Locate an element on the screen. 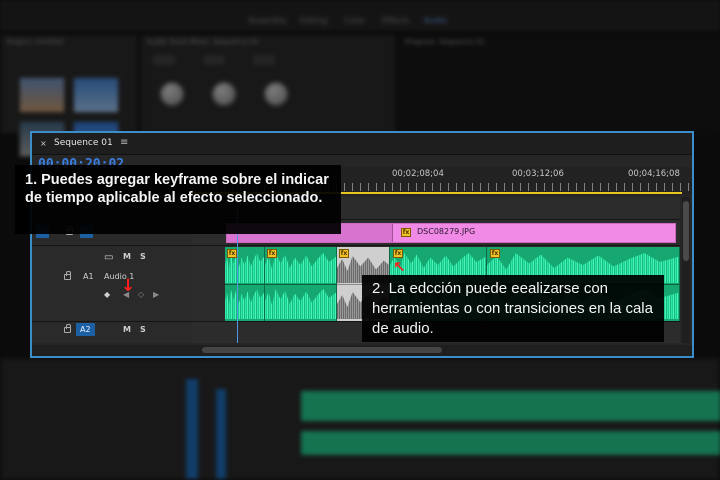  a2-mute-button: M is located at coordinates (127, 329).